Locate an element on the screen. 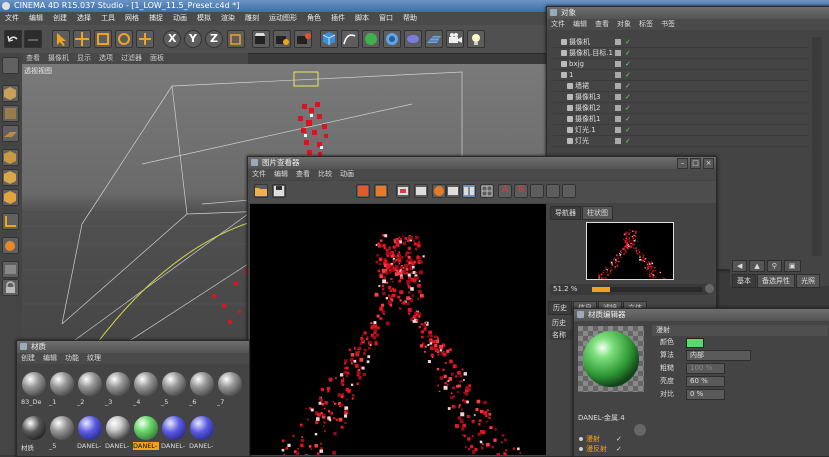  object-menu-item-2: 查看 is located at coordinates (602, 24).